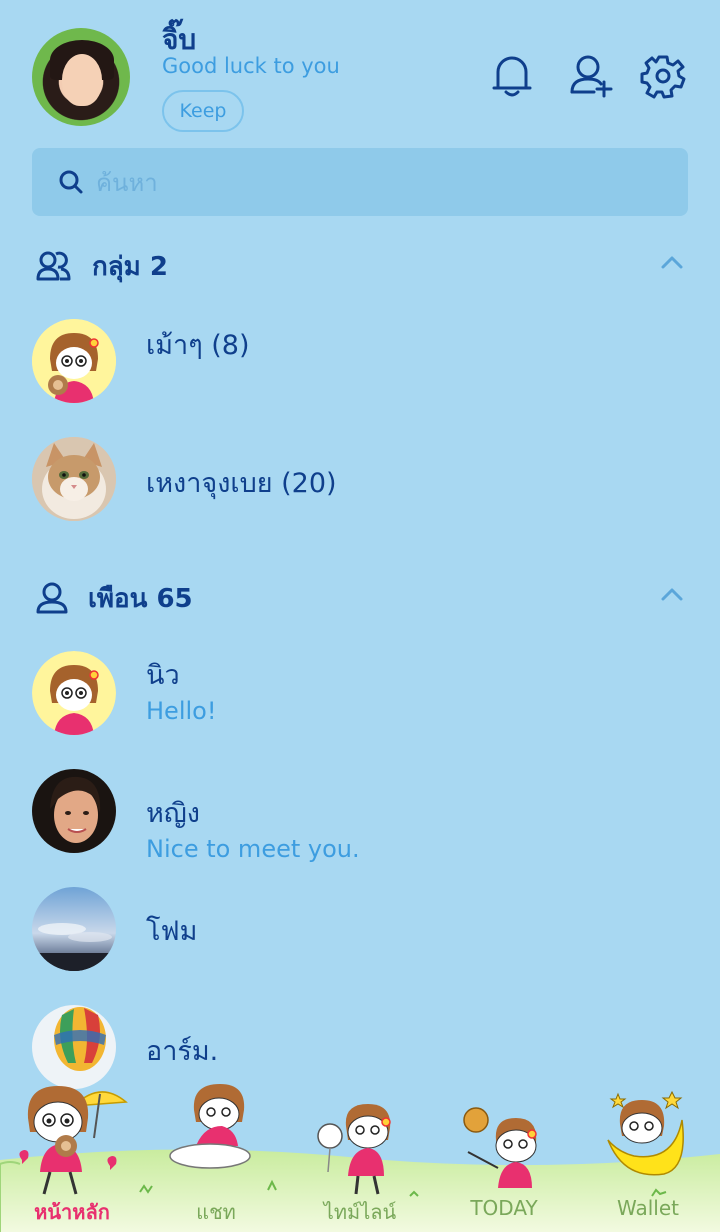  What do you see at coordinates (72, 1140) in the screenshot?
I see `home-character-icon` at bounding box center [72, 1140].